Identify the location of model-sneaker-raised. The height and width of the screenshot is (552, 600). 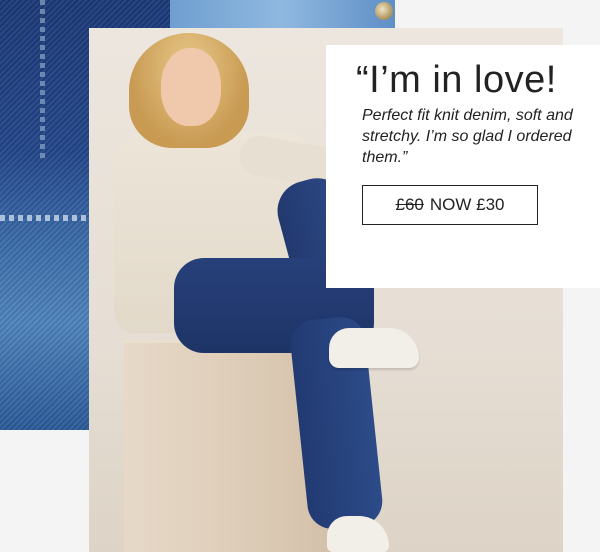
(374, 348).